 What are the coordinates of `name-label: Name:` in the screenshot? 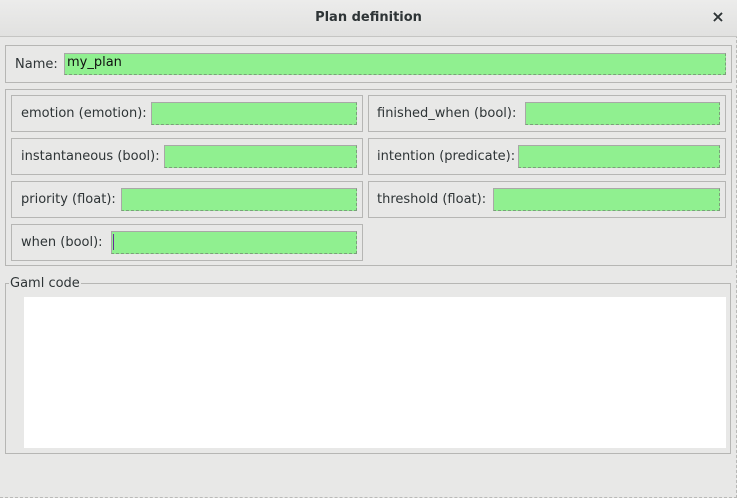 It's located at (36, 64).